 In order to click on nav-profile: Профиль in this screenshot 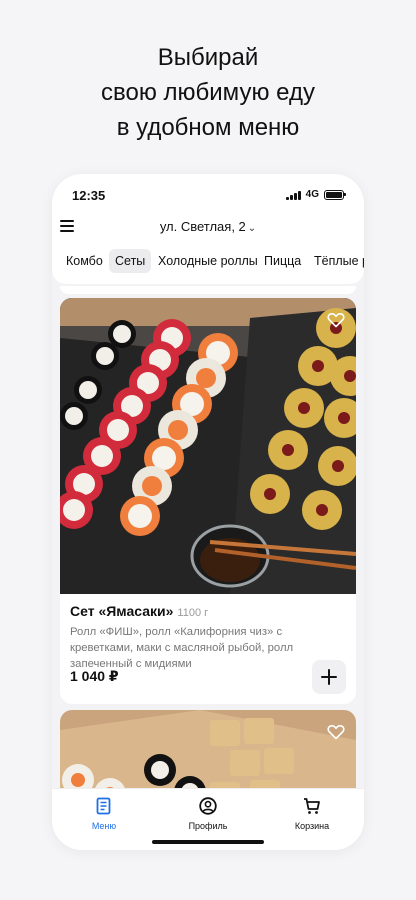, I will do `click(208, 813)`.